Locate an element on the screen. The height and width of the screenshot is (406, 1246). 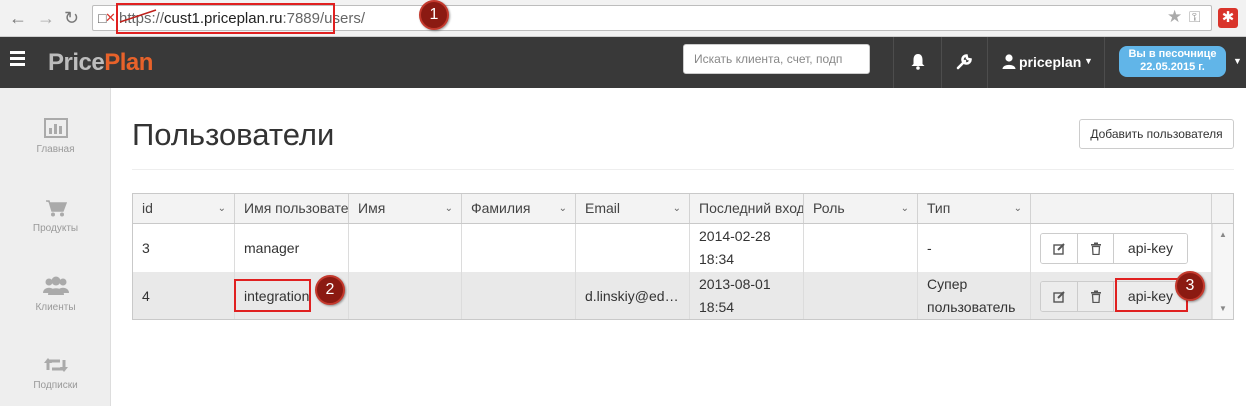
bell-icon is located at coordinates (918, 61).